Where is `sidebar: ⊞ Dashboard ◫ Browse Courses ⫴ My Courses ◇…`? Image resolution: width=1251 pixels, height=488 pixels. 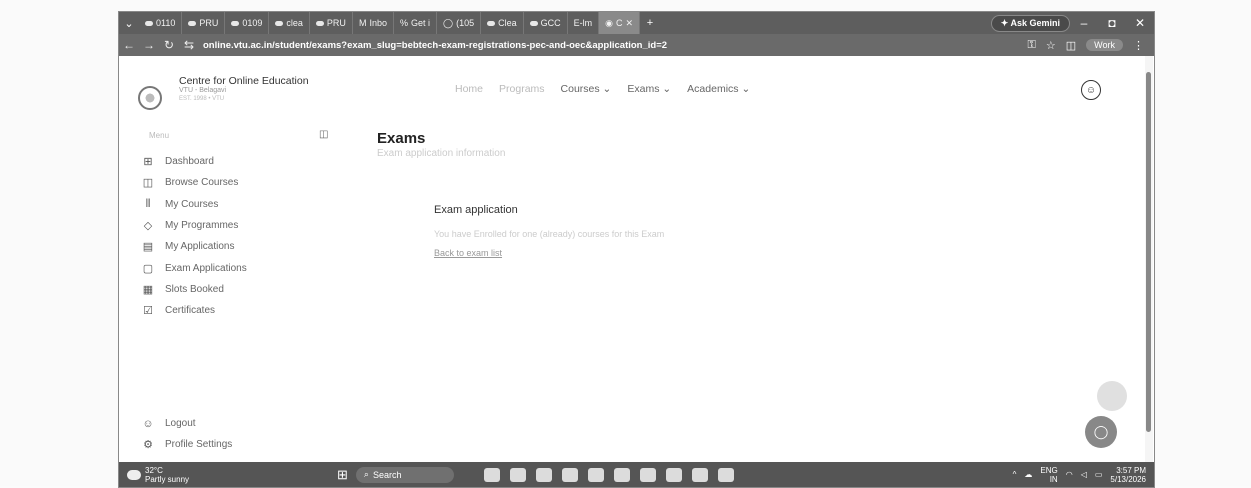
sidebar: ⊞ Dashboard ◫ Browse Courses ⫴ My Courses ◇… is located at coordinates (194, 236).